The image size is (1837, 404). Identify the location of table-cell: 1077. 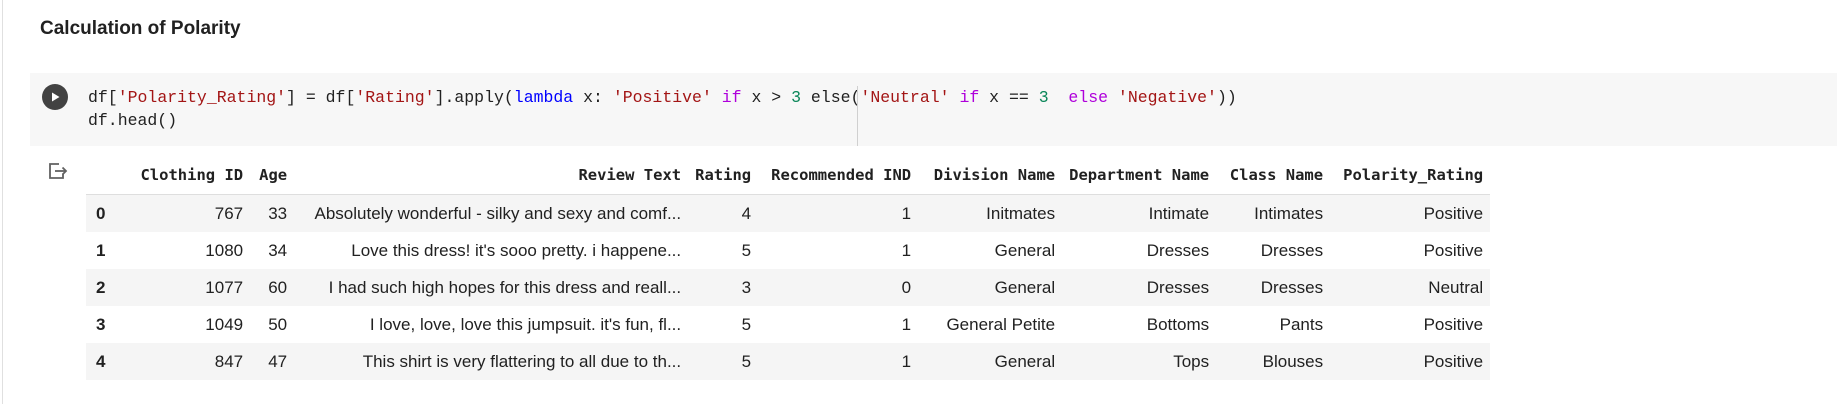
(224, 287).